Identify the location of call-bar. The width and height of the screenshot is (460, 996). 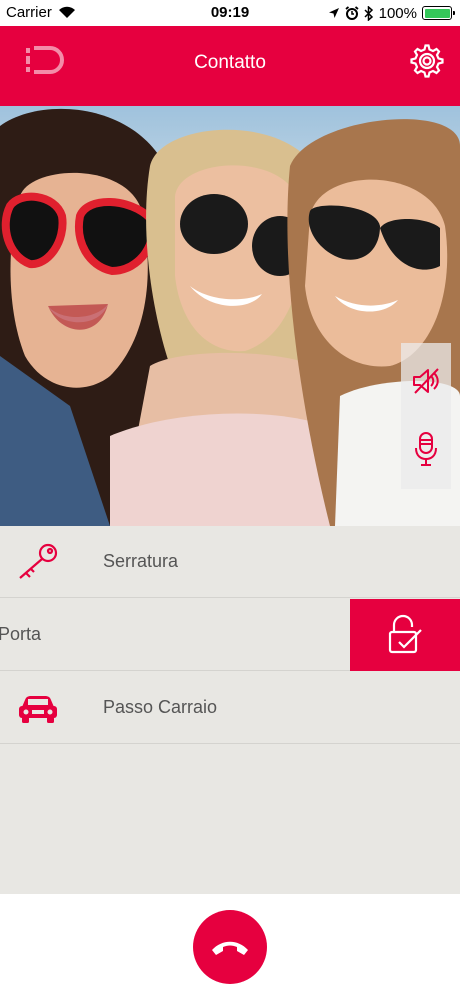
(230, 945).